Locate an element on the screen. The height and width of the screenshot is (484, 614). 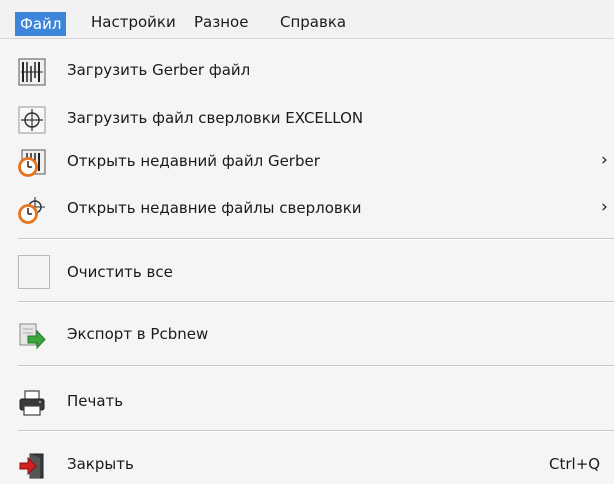
menu-item-load-gerber: Загрузить Gerber файл is located at coordinates (307, 71).